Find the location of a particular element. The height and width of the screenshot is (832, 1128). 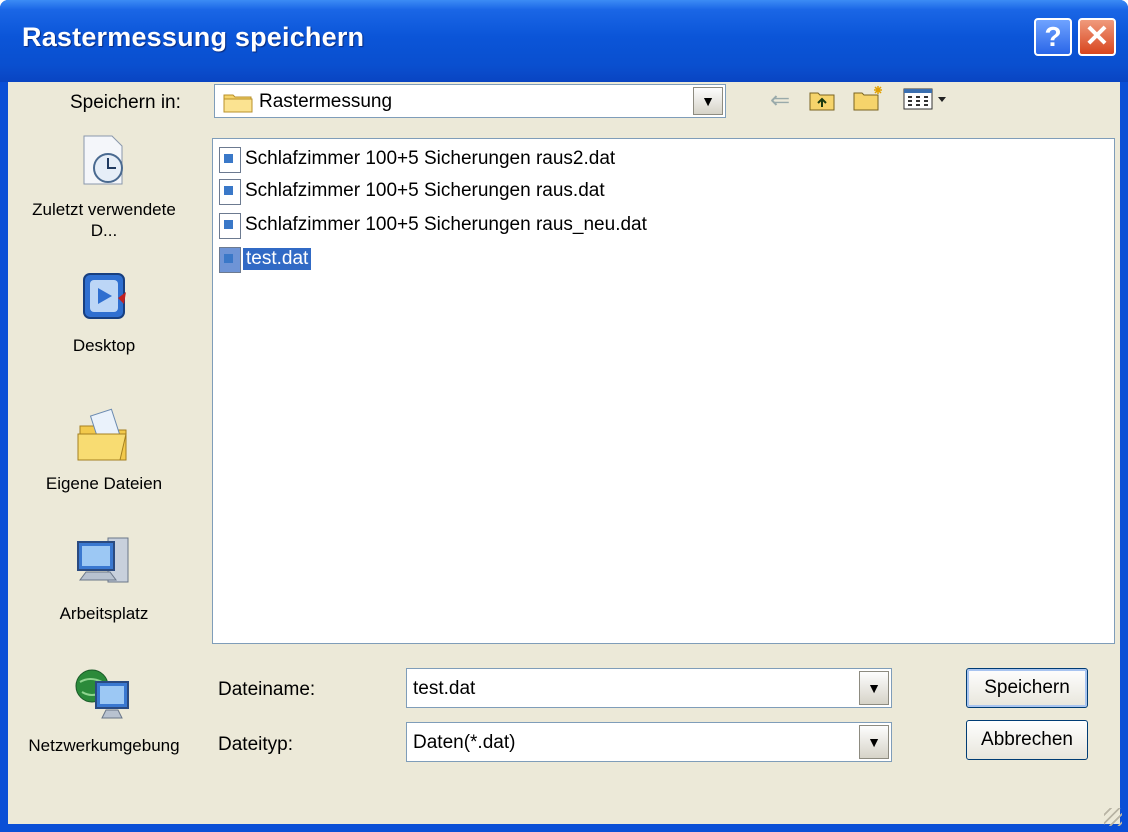

file-name: Schlafzimmer 100+5 Sicherungen raus2.dat is located at coordinates (430, 158).